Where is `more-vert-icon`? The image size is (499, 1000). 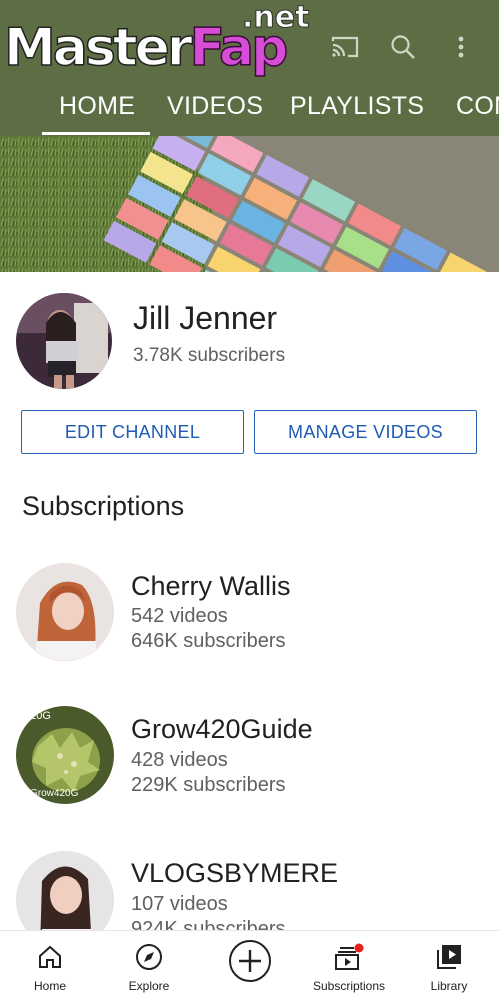 more-vert-icon is located at coordinates (461, 47).